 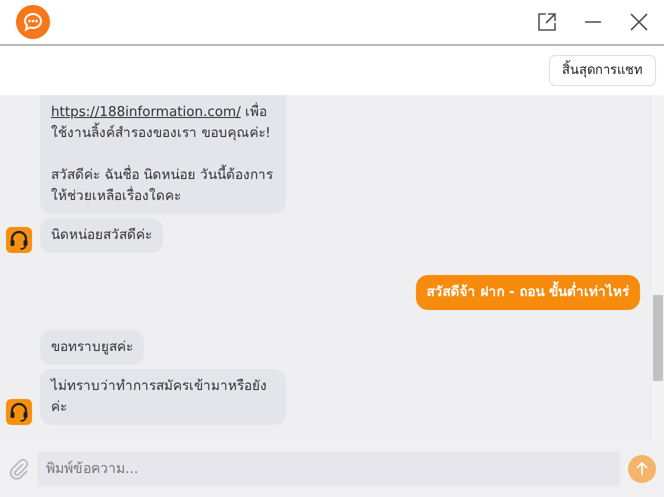 What do you see at coordinates (19, 469) in the screenshot?
I see `attach-icon` at bounding box center [19, 469].